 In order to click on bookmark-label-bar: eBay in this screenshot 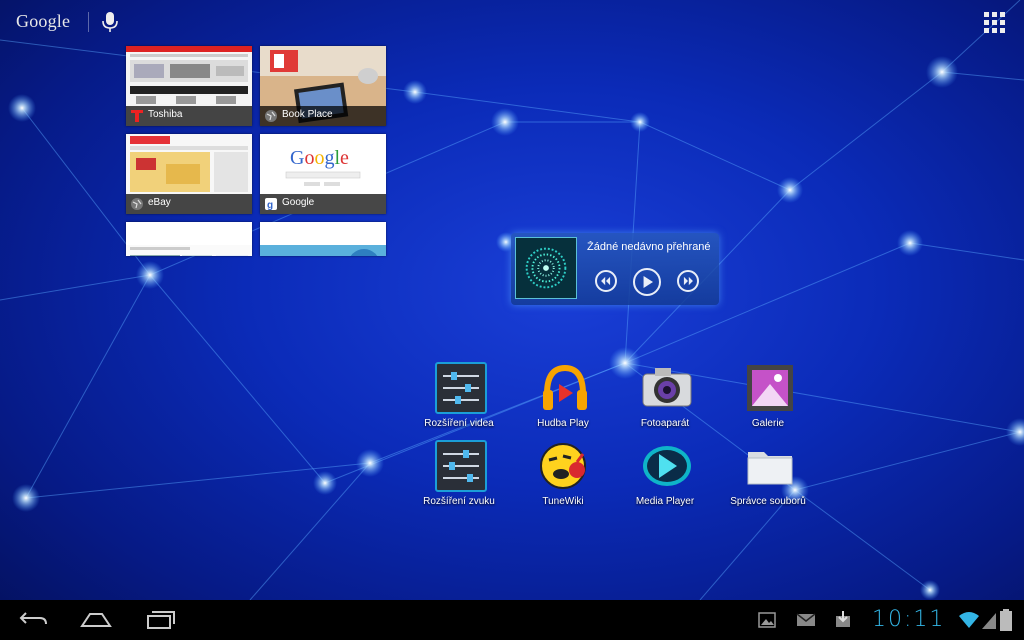, I will do `click(189, 204)`.